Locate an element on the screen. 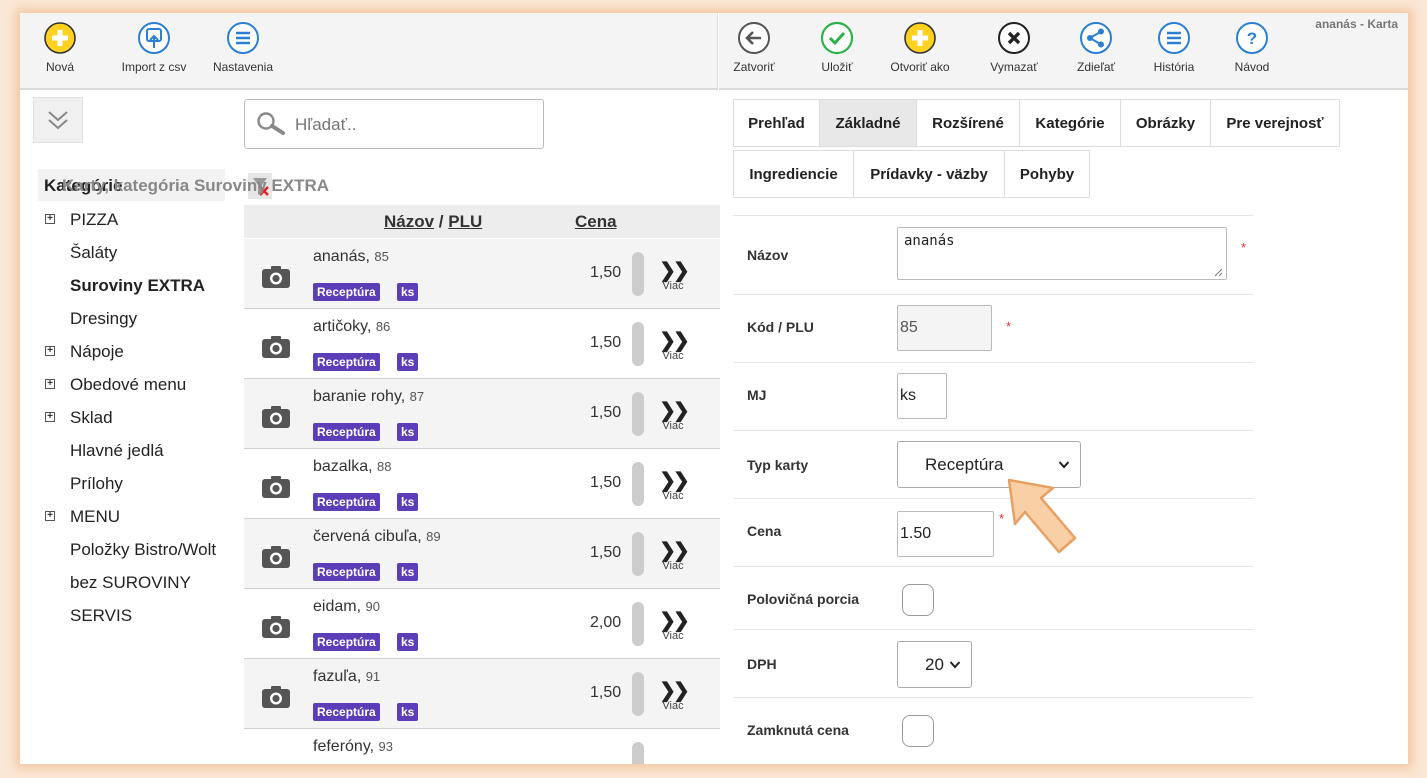 This screenshot has height=778, width=1427. sort-price-link: Cena is located at coordinates (596, 221).